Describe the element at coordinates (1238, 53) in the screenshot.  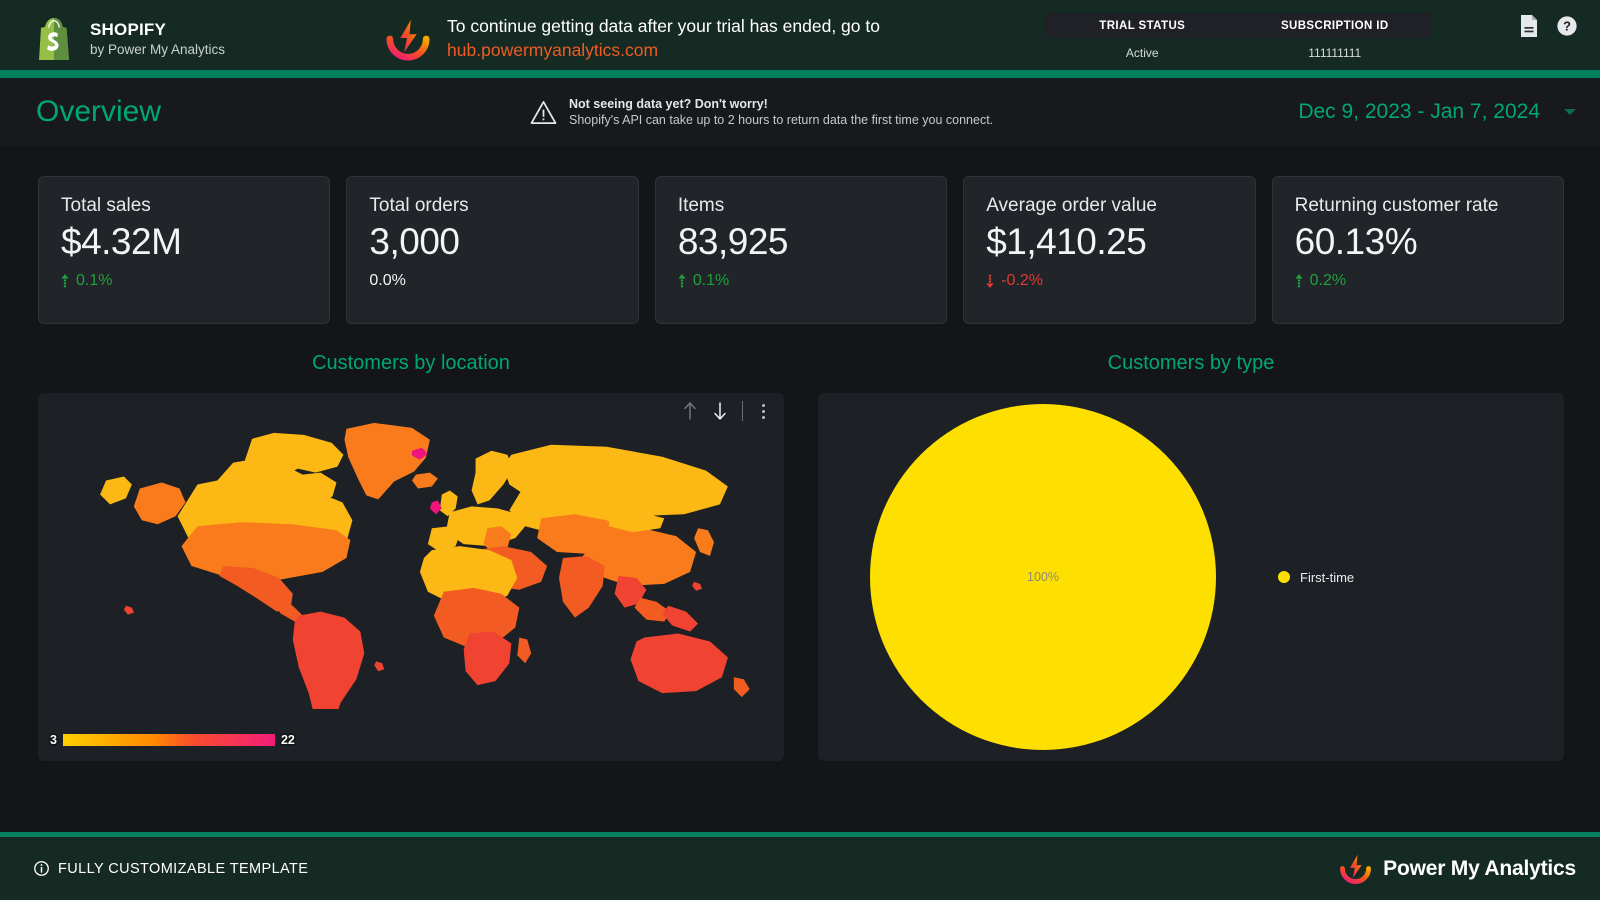
I see `status-values: Active 111111111` at that location.